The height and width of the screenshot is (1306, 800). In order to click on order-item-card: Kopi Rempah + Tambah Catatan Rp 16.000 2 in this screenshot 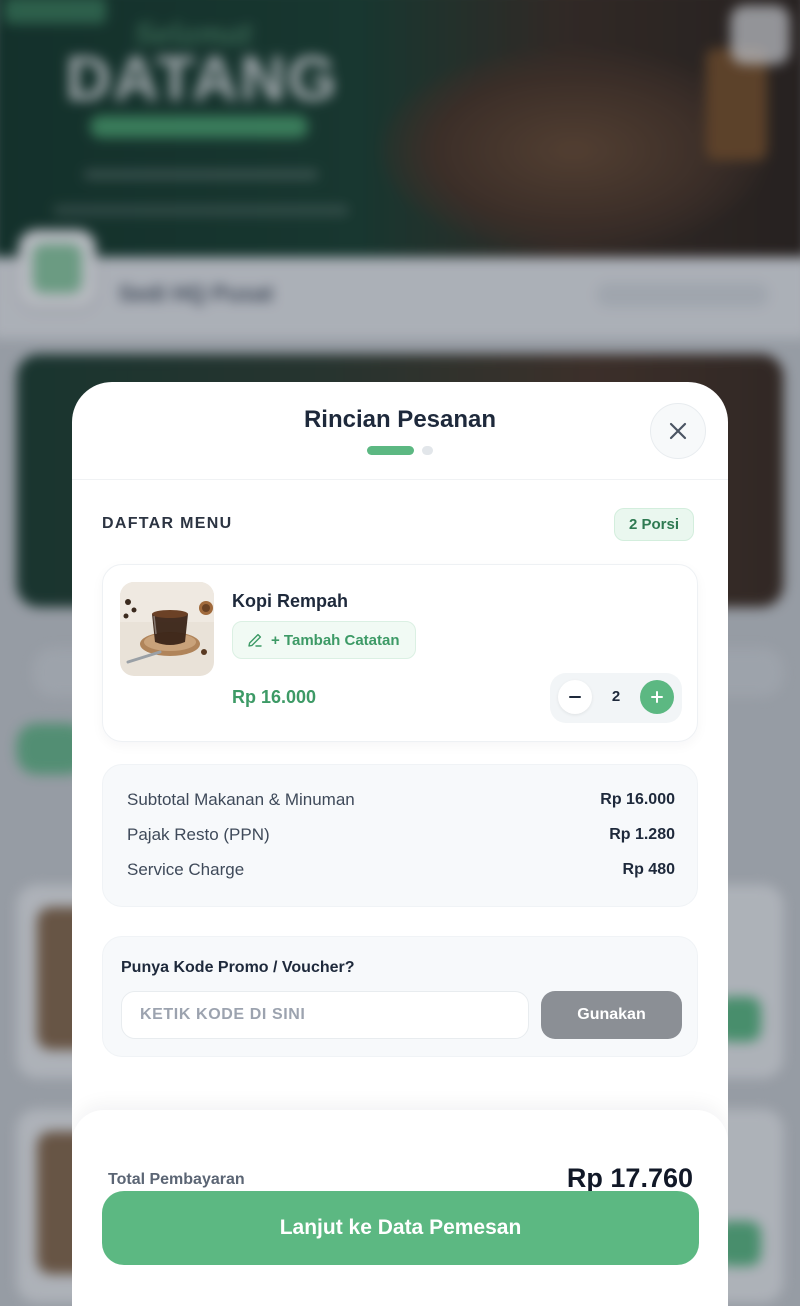, I will do `click(400, 653)`.